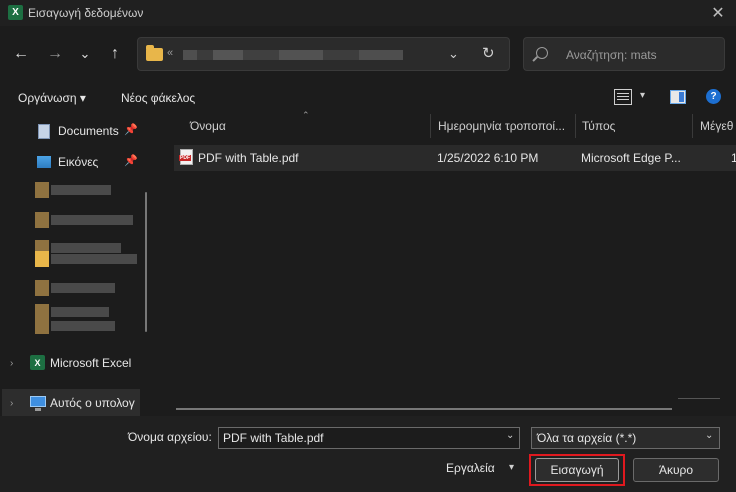 This screenshot has width=736, height=492. I want to click on command-bar: Οργάνωση ▾ Νέος φάκελος ▾ ?, so click(368, 97).